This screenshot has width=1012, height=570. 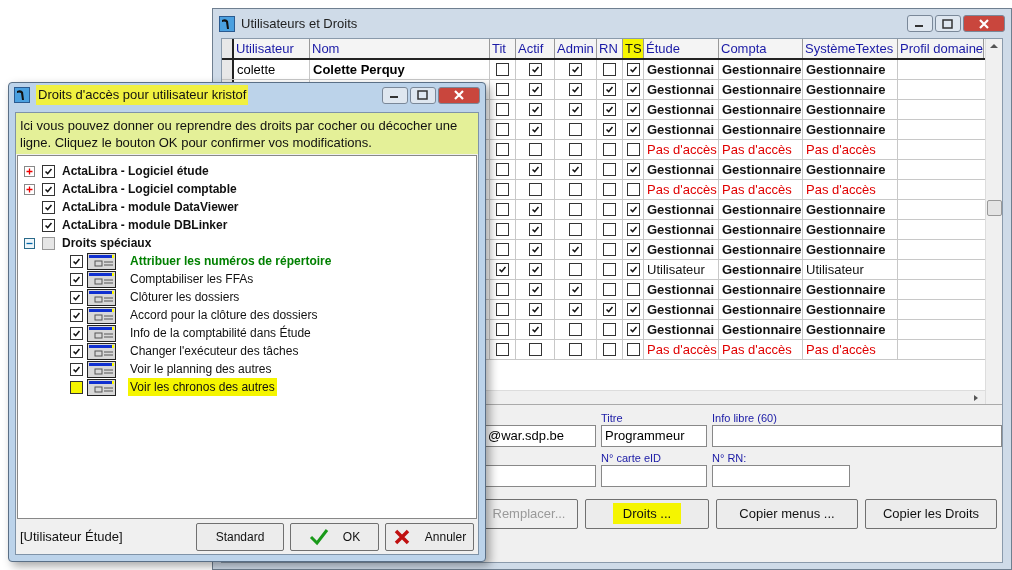 I want to click on input-field: @war.sdp.be, so click(x=540, y=436).